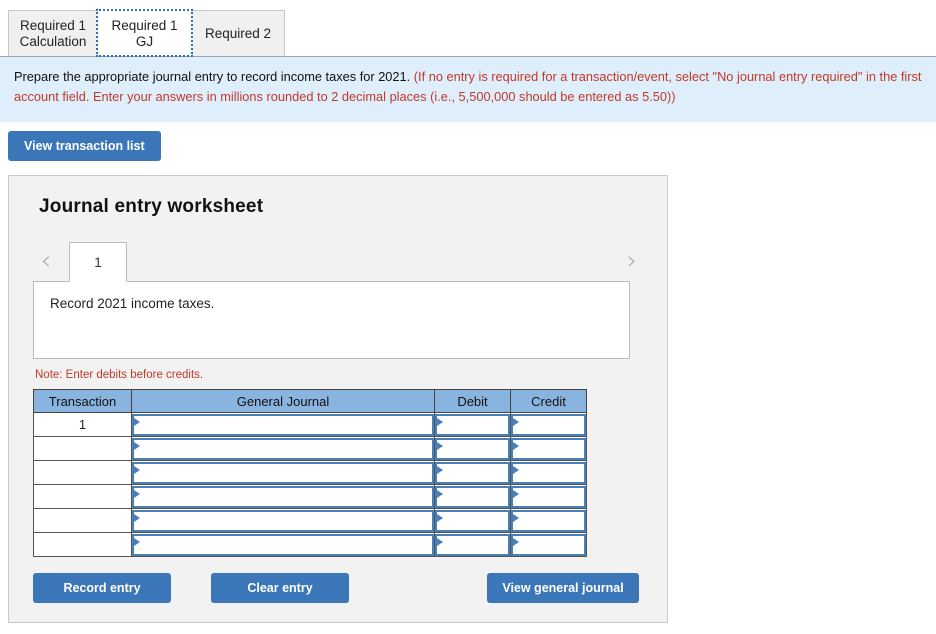 The image size is (936, 634). I want to click on column-header-debit: Debit, so click(472, 401).